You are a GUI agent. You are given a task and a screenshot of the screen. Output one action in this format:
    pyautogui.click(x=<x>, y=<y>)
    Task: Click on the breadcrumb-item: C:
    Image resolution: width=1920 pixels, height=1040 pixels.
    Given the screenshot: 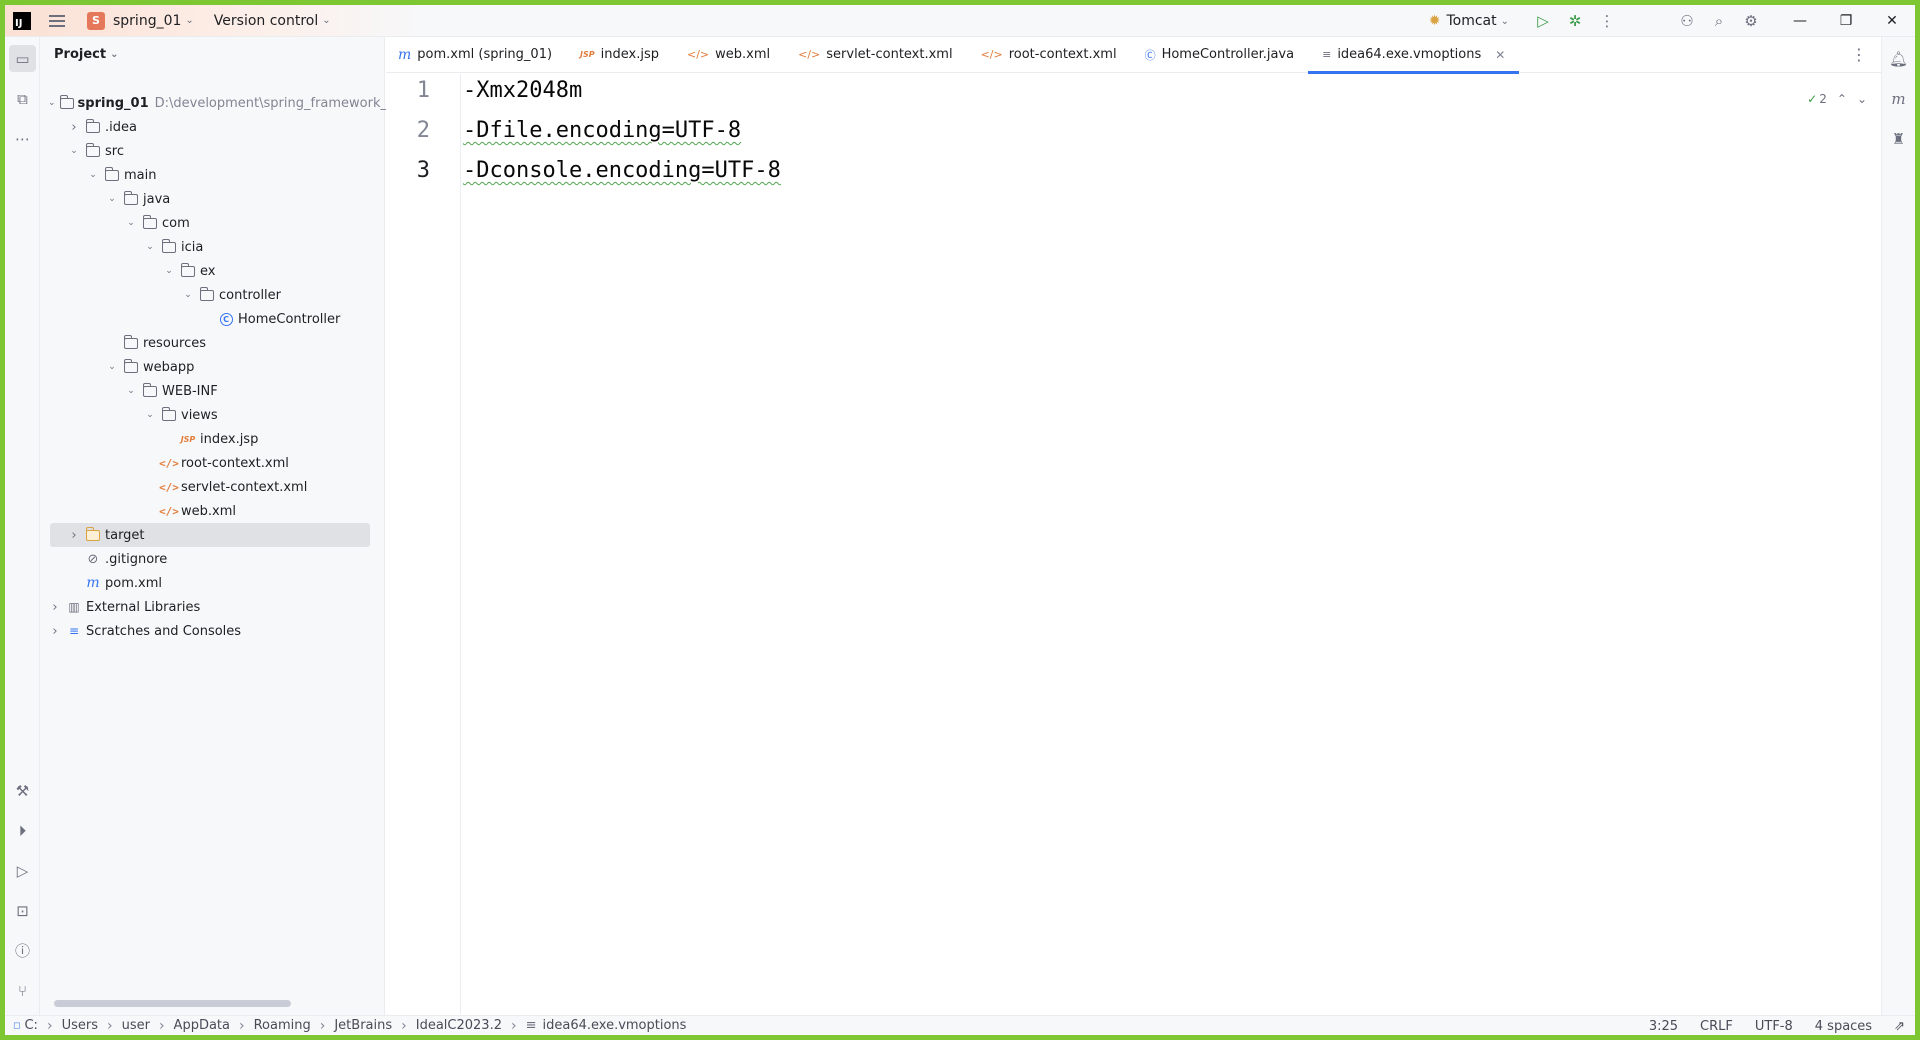 What is the action you would take?
    pyautogui.click(x=30, y=1025)
    